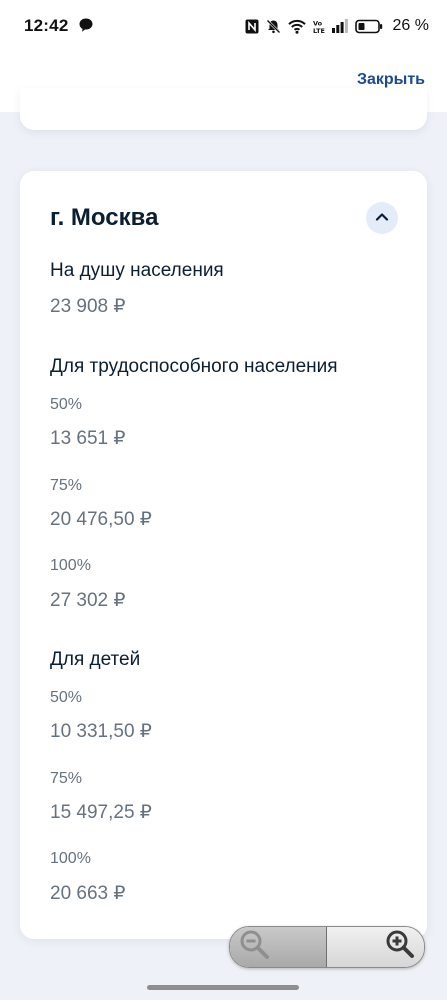  Describe the element at coordinates (410, 25) in the screenshot. I see `battery-percent: 26 %` at that location.